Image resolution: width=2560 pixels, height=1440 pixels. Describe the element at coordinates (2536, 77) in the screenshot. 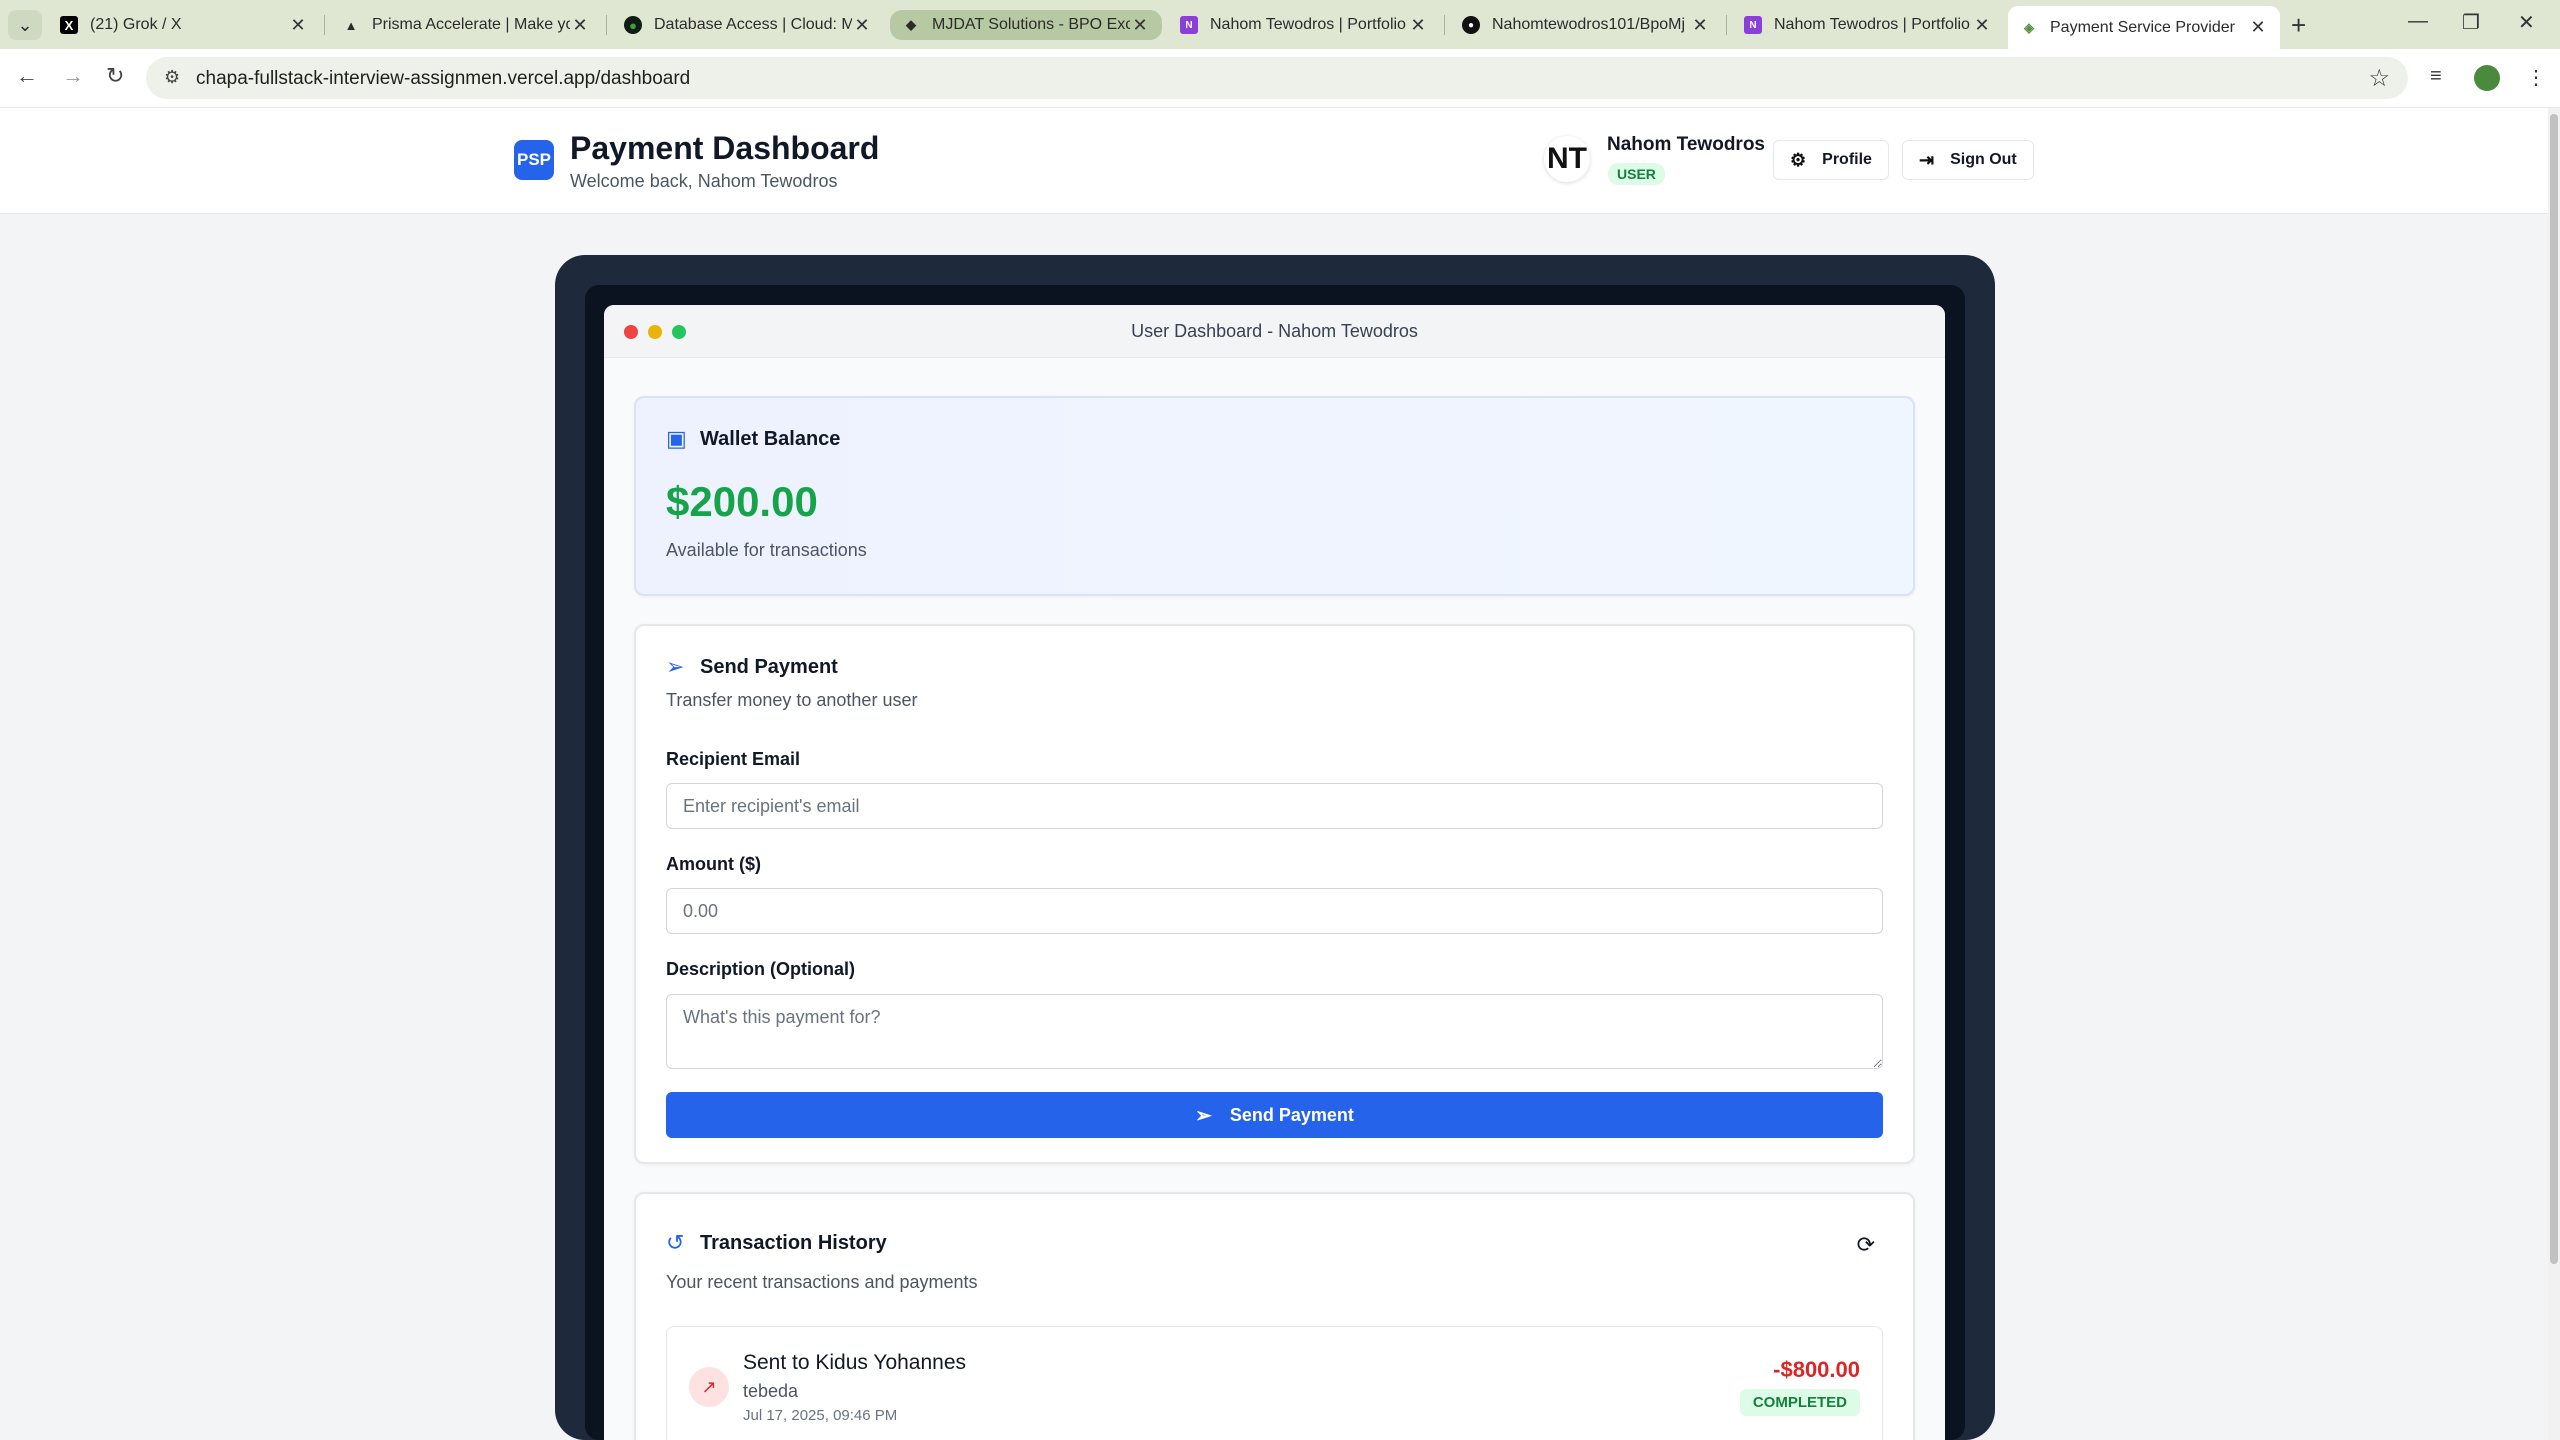

I see `browser-menu-icon: ⋮` at that location.